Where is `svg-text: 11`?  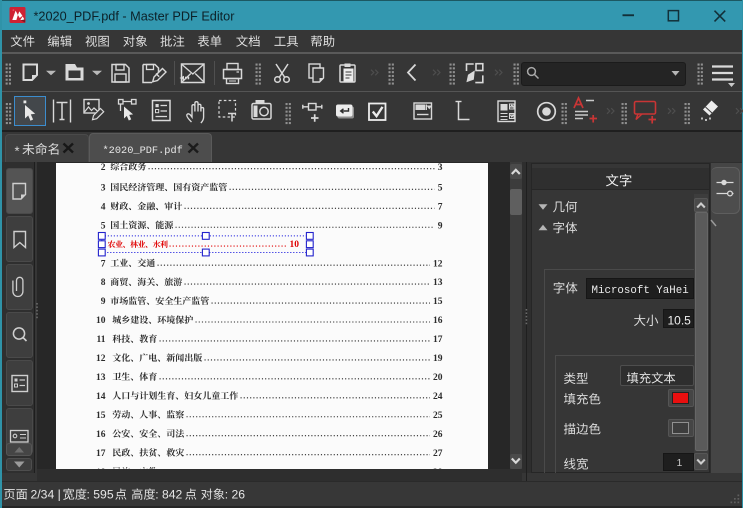
svg-text: 11 is located at coordinates (101, 340).